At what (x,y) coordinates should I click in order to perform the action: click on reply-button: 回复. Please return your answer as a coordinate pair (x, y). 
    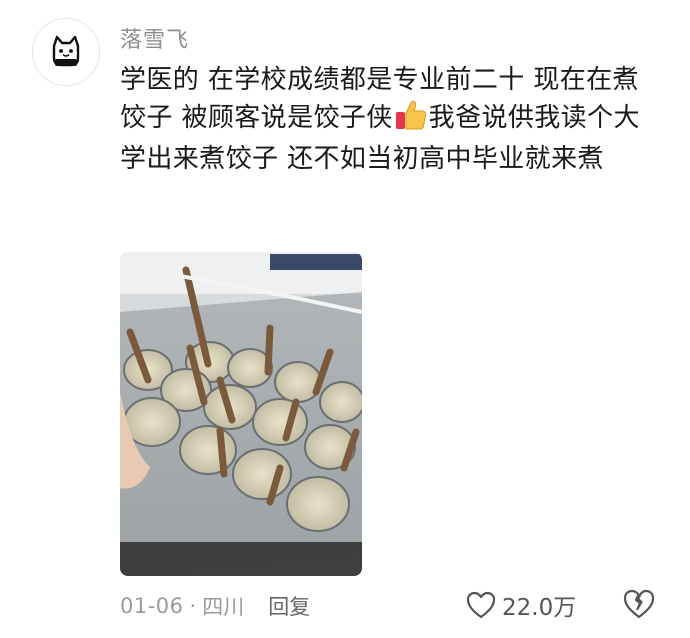
    Looking at the image, I should click on (289, 606).